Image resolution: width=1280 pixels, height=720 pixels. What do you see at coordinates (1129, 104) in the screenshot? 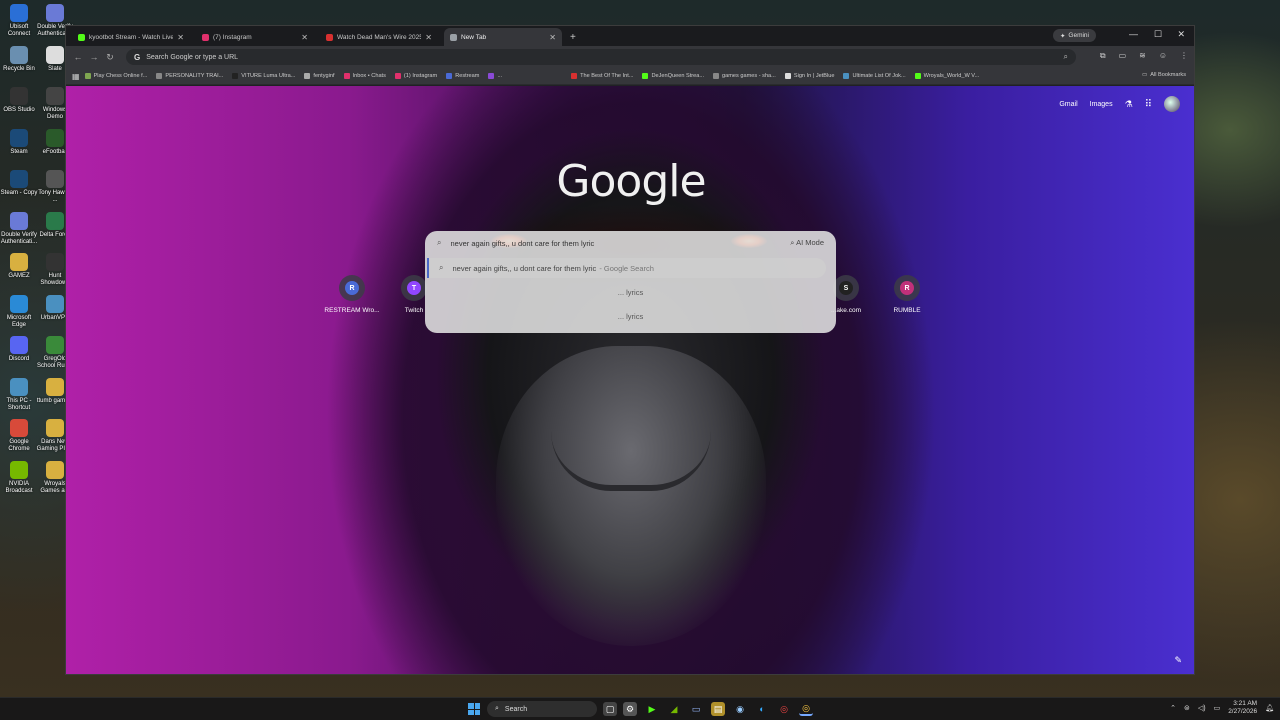
I see `labs-flask-icon: ⚗` at bounding box center [1129, 104].